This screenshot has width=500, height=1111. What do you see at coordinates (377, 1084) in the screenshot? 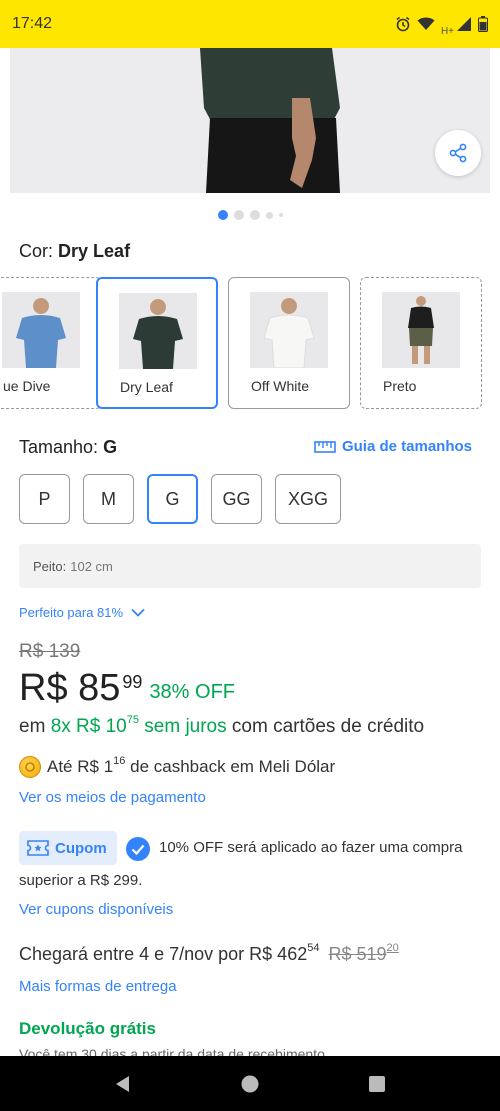
I see `recents-icon` at bounding box center [377, 1084].